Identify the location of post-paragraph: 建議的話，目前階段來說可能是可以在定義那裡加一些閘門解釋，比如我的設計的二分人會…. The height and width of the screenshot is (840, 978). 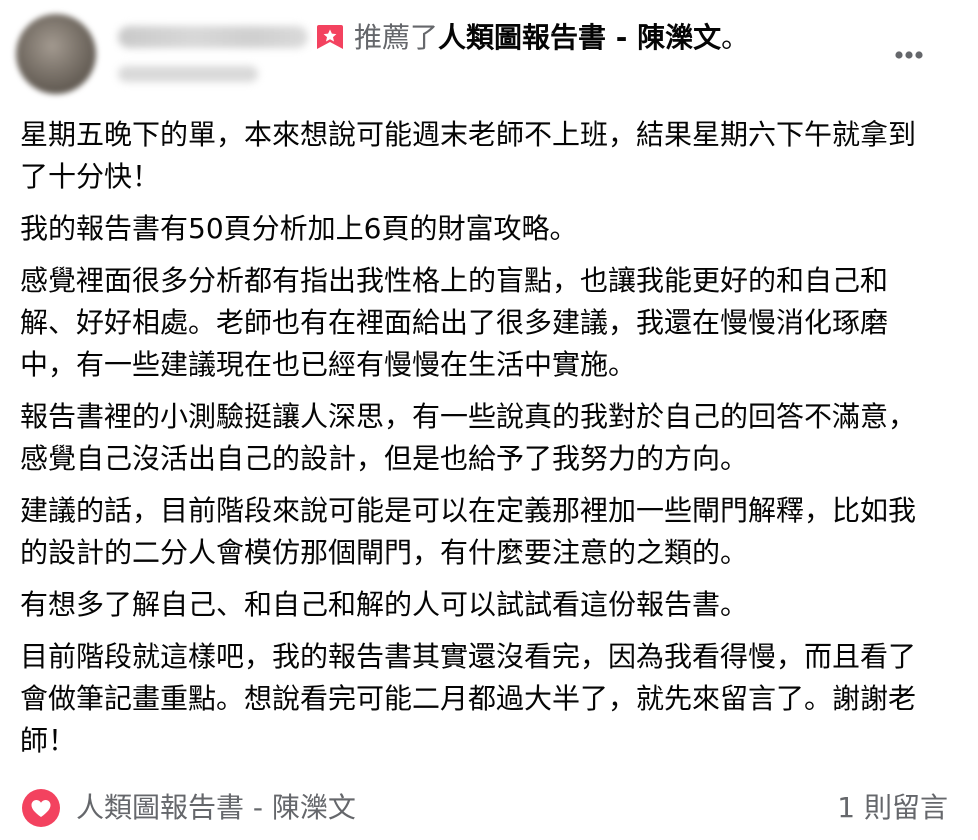
(468, 531).